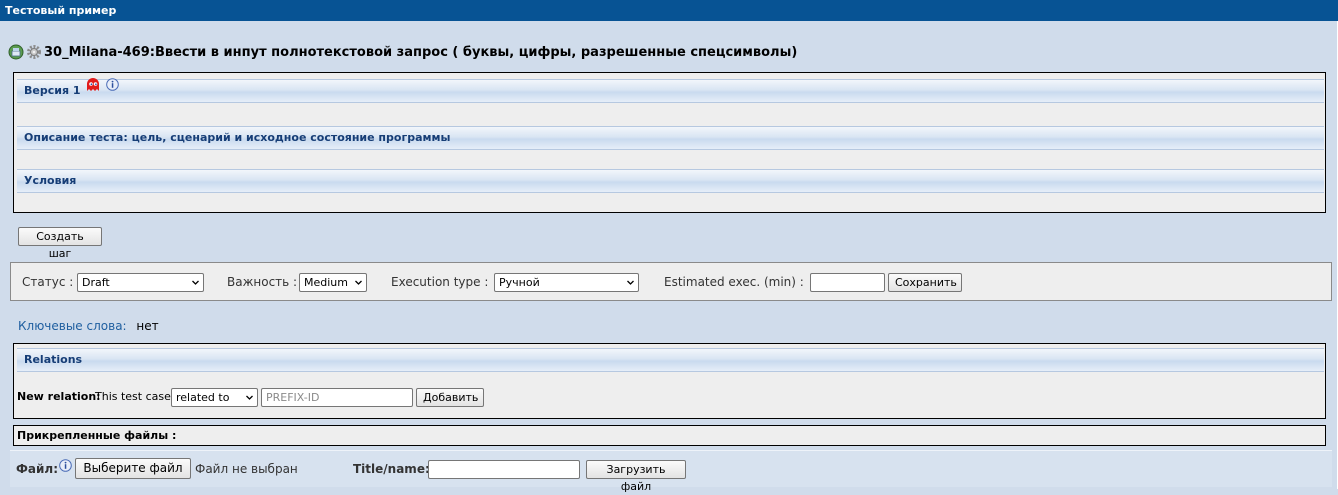 The image size is (1338, 495). I want to click on execution-history-icon, so click(16, 52).